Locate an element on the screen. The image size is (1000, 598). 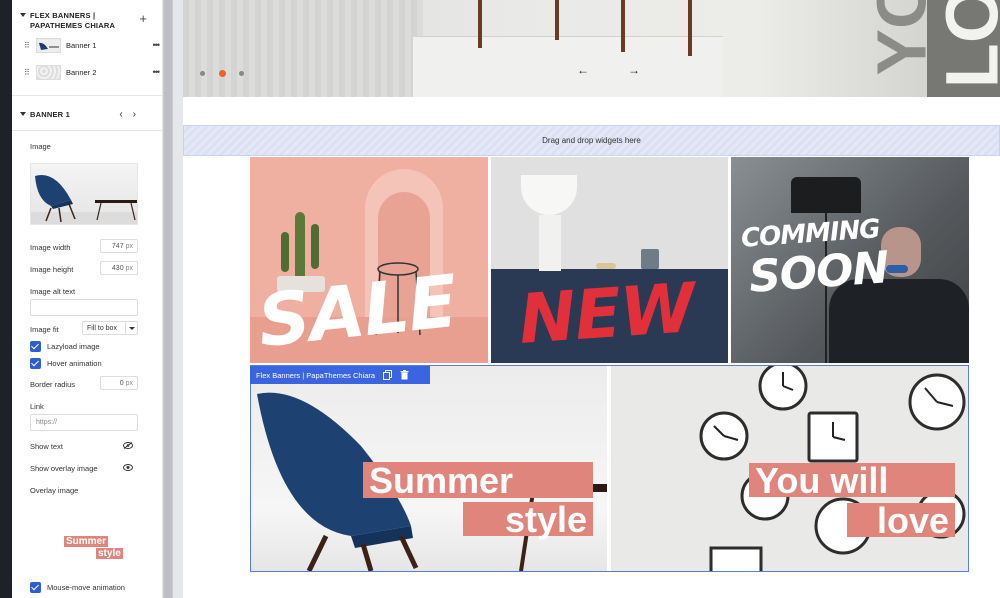
widget-dropzone: Drag and drop widgets here is located at coordinates (591, 140).